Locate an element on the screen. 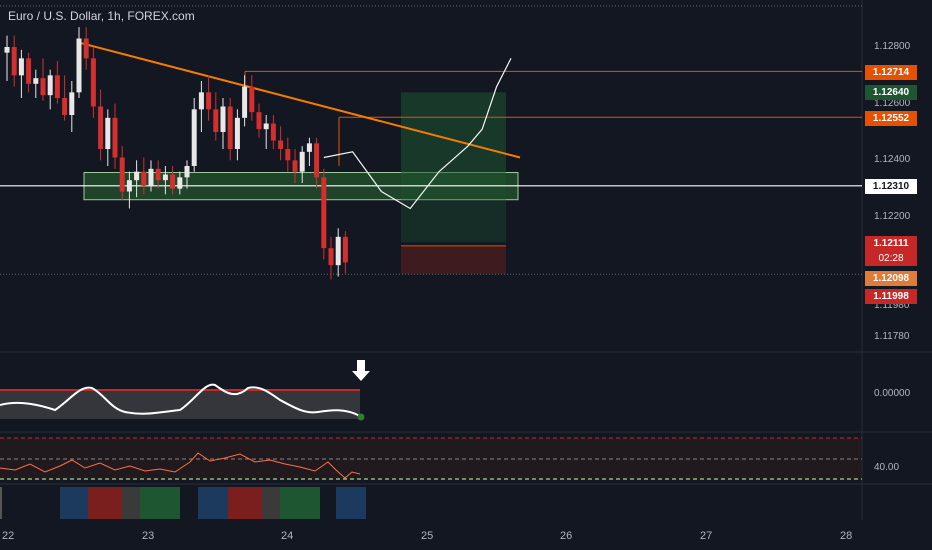 This screenshot has height=550, width=932. oscillator-area is located at coordinates (180, 404).